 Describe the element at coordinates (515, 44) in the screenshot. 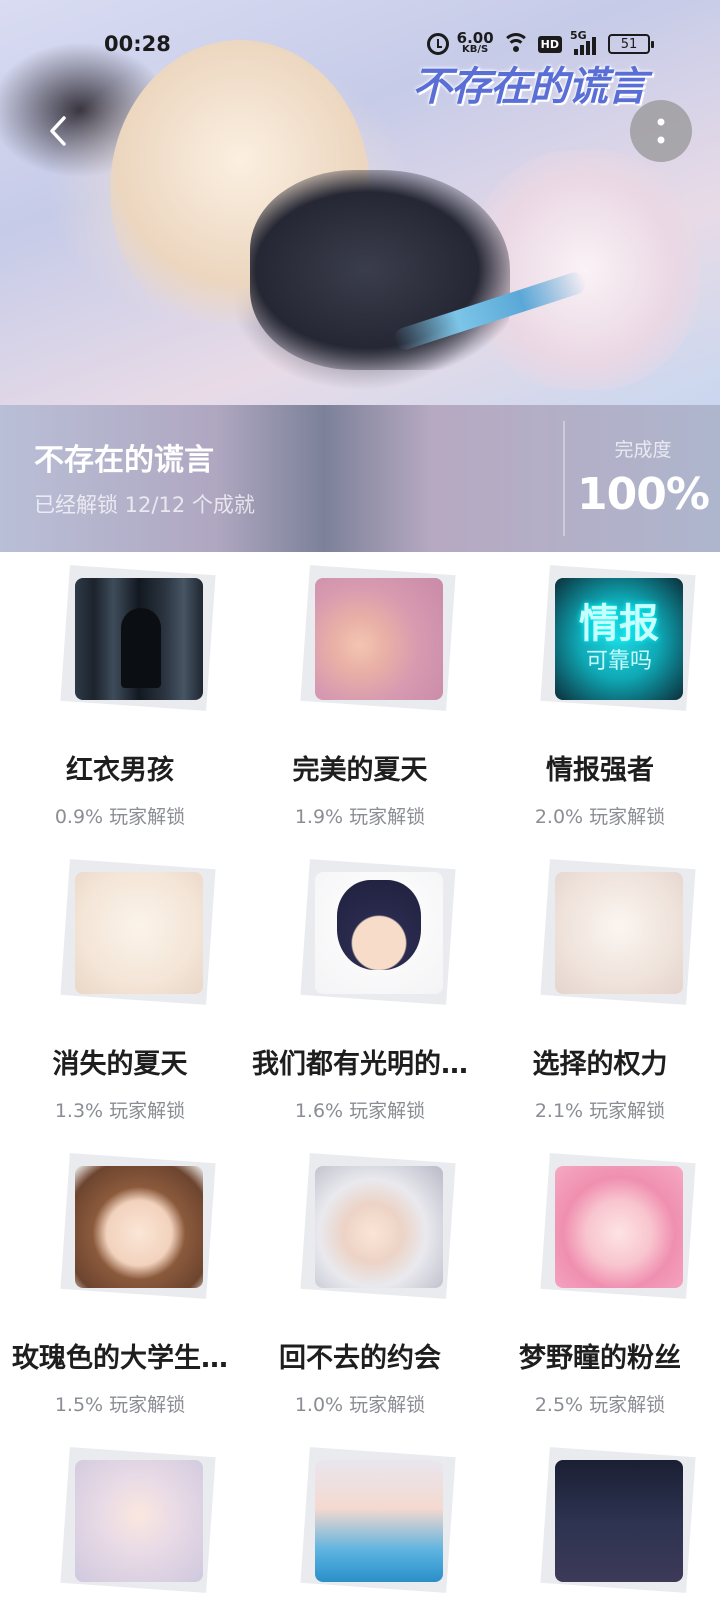

I see `wifi-icon` at that location.